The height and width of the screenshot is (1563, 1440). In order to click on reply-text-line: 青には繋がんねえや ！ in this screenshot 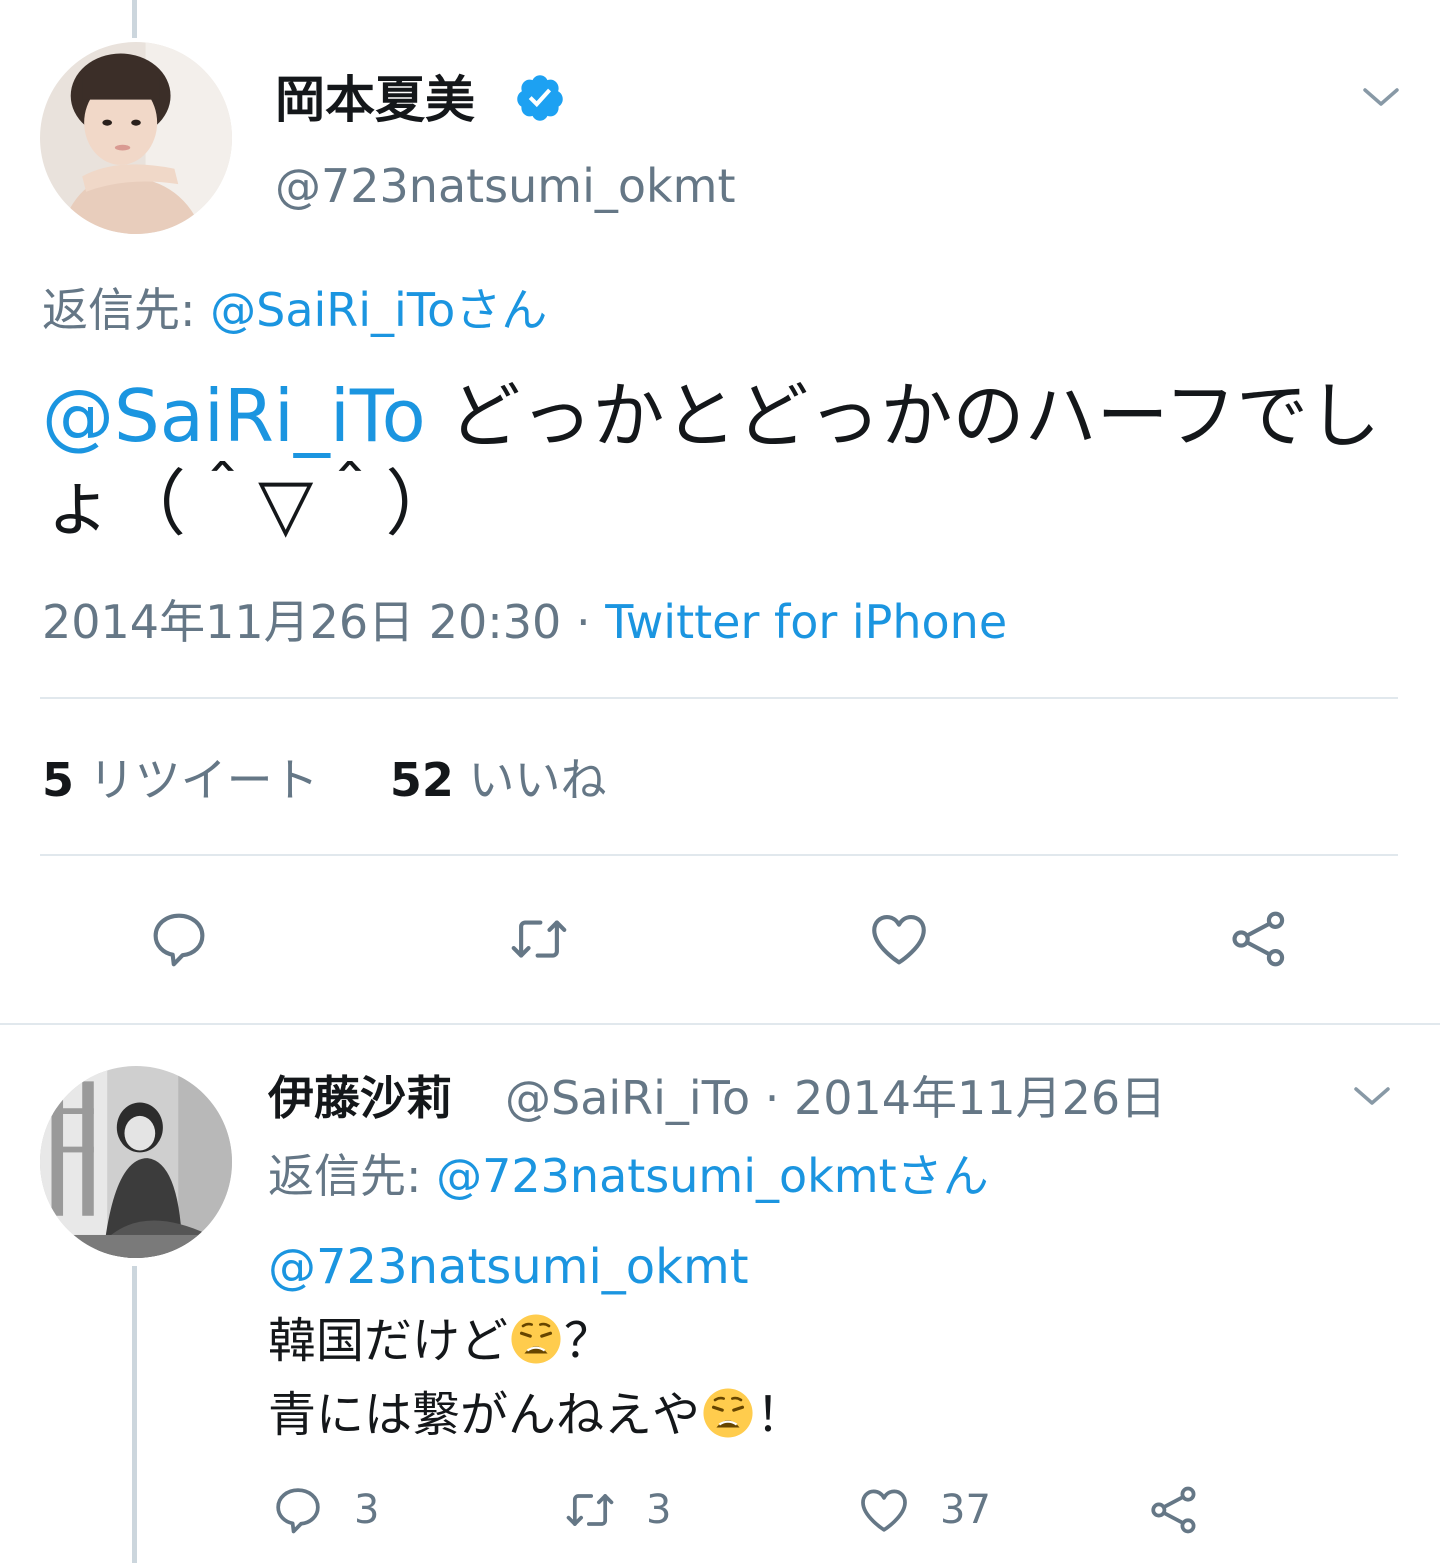, I will do `click(536, 1415)`.